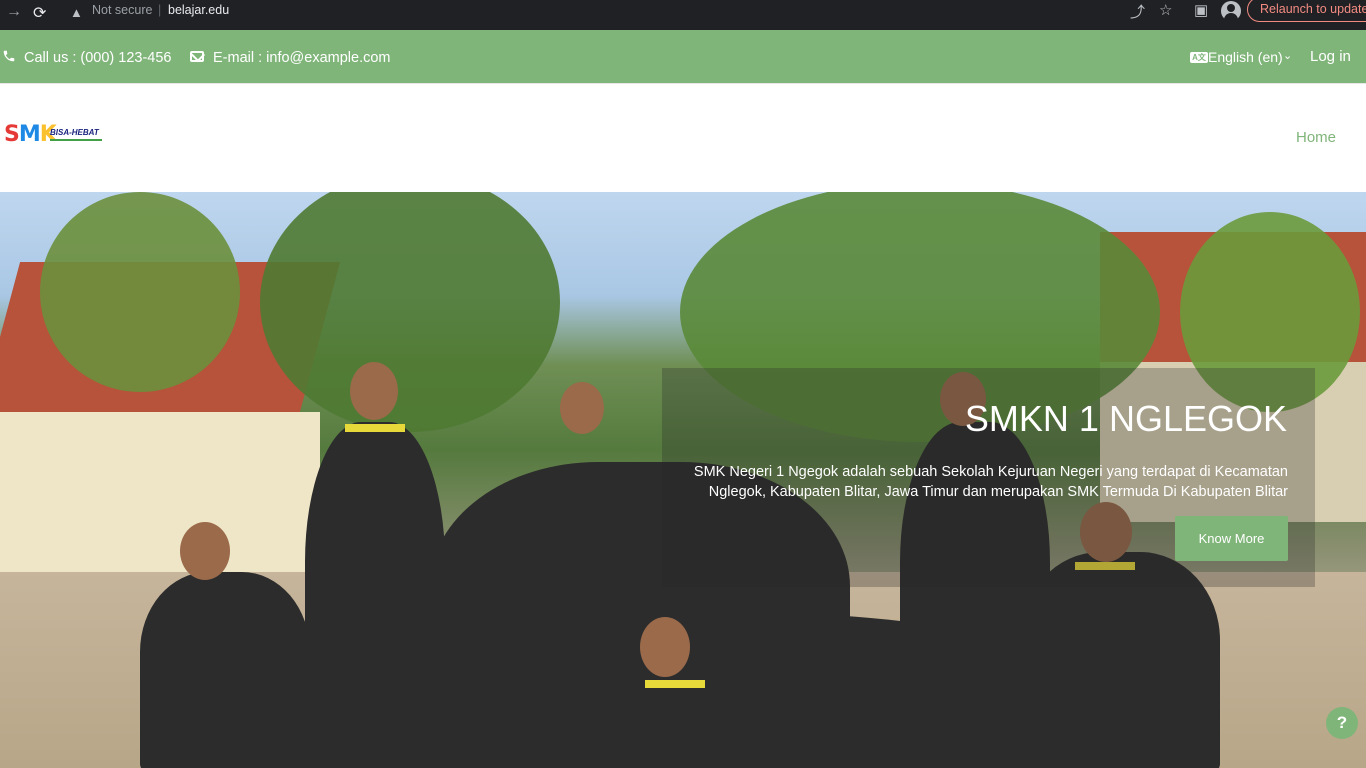 The width and height of the screenshot is (1366, 768). Describe the element at coordinates (30, 134) in the screenshot. I see `logo-mark: SMK` at that location.